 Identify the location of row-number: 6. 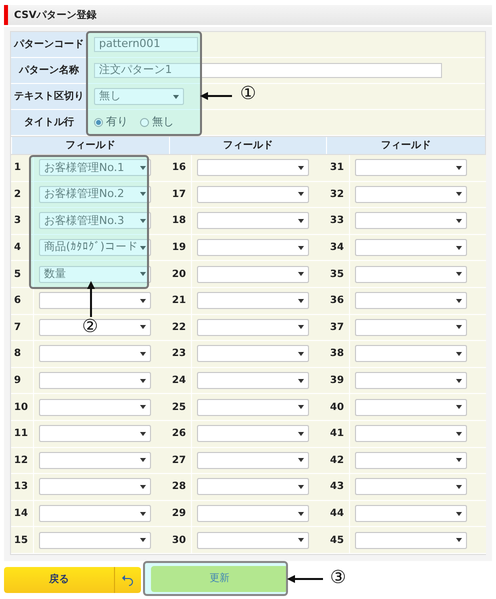
(22, 301).